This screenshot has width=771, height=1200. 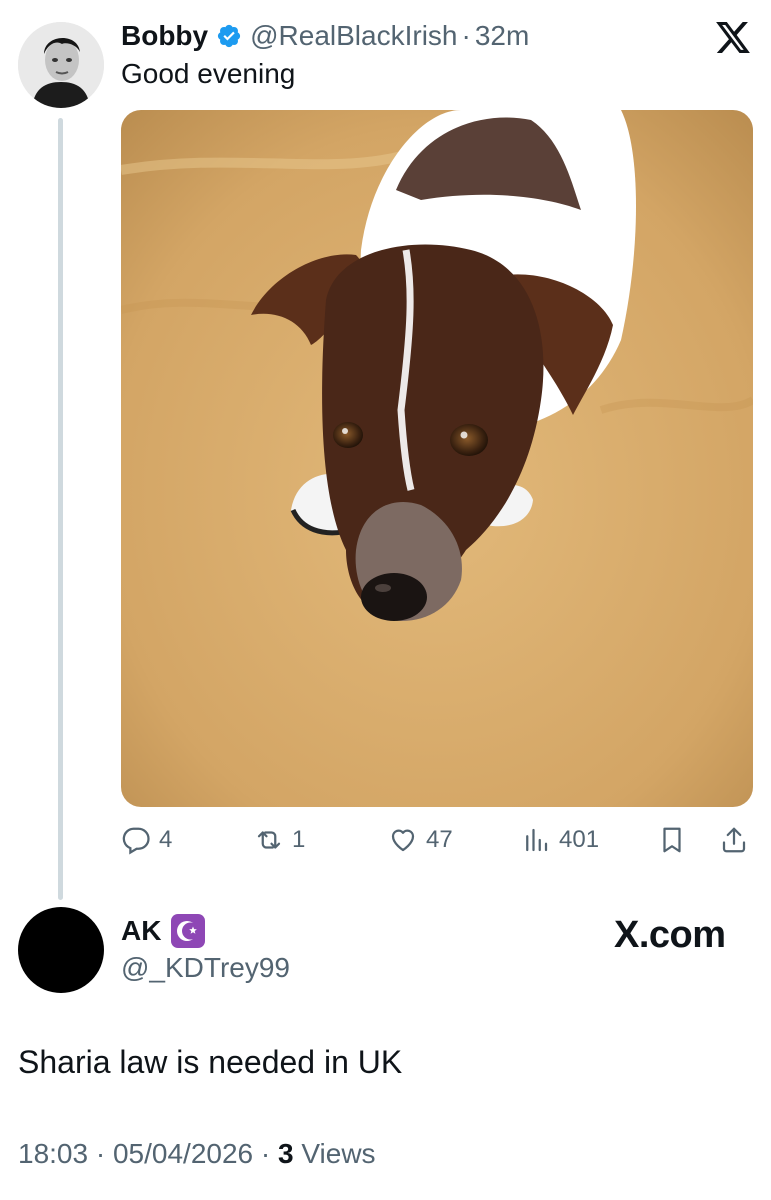 I want to click on reply-count: 4, so click(x=166, y=839).